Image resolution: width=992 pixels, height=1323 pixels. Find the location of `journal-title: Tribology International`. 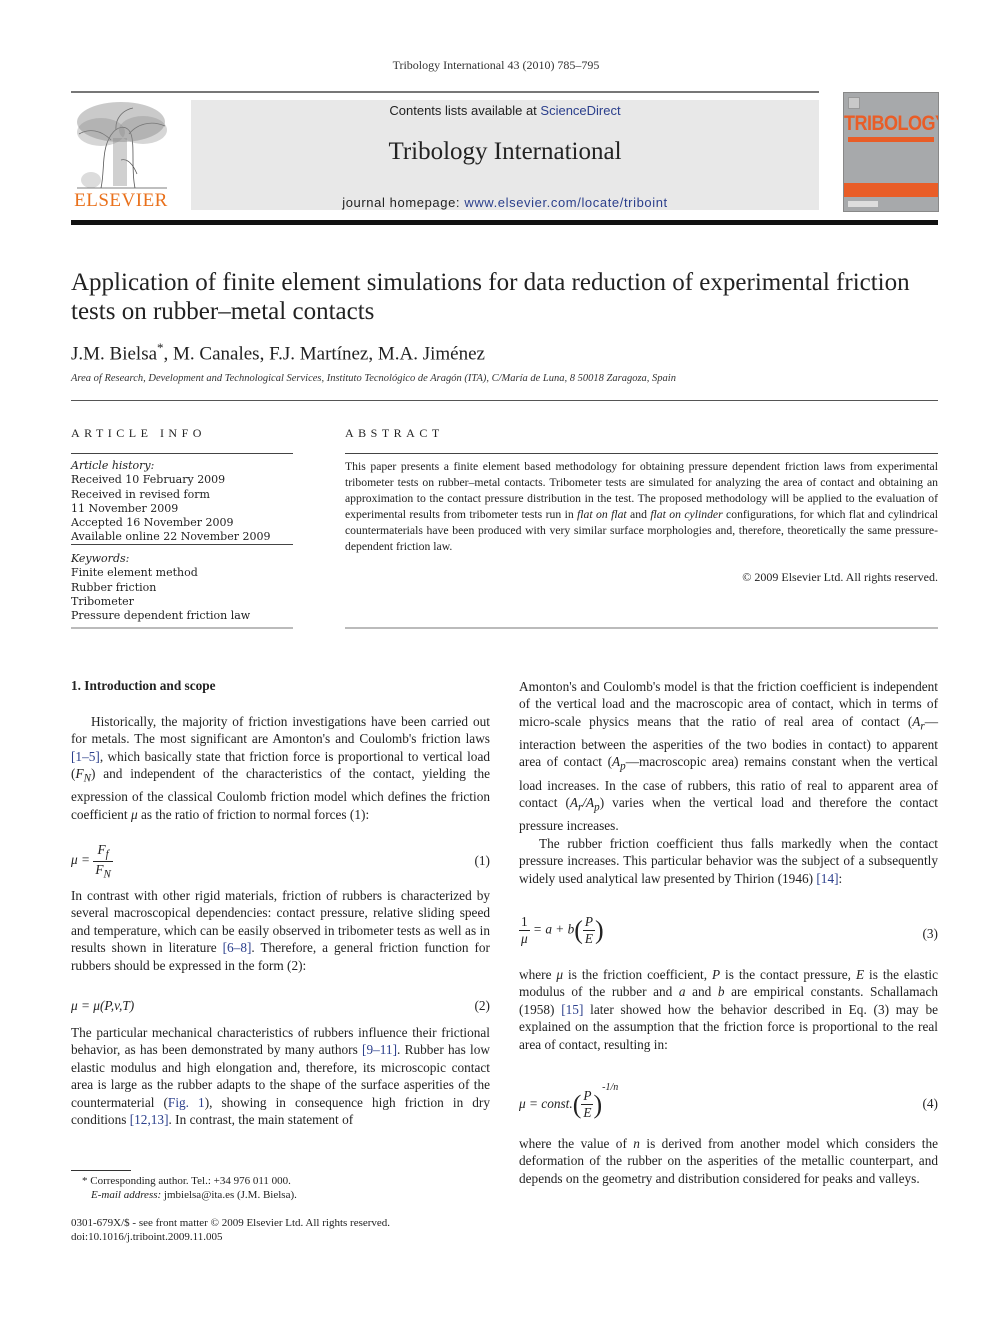

journal-title: Tribology International is located at coordinates (505, 151).